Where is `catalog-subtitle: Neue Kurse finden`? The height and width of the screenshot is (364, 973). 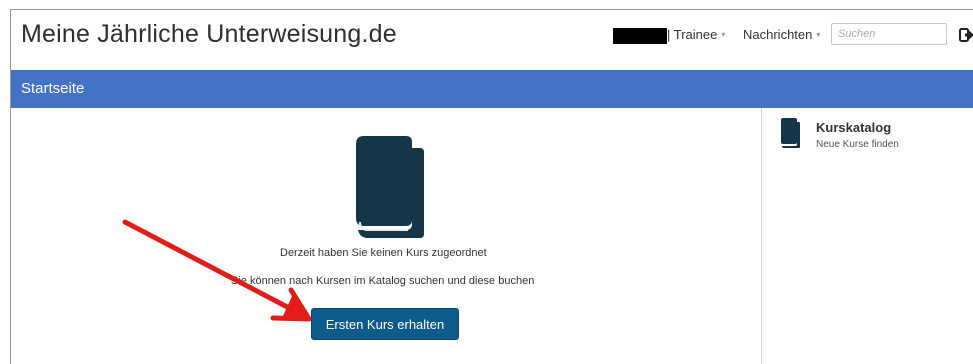 catalog-subtitle: Neue Kurse finden is located at coordinates (857, 144).